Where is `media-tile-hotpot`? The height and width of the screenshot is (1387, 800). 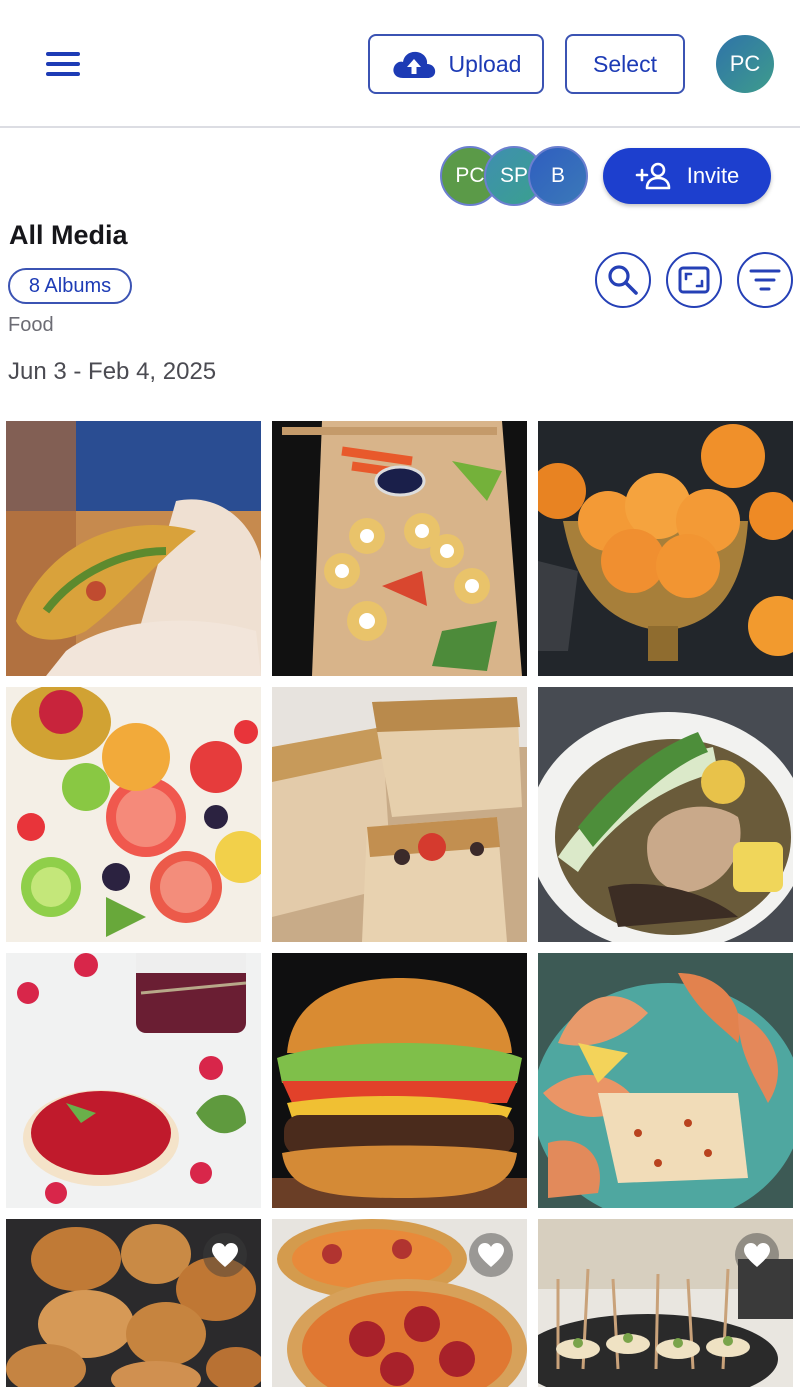 media-tile-hotpot is located at coordinates (665, 814).